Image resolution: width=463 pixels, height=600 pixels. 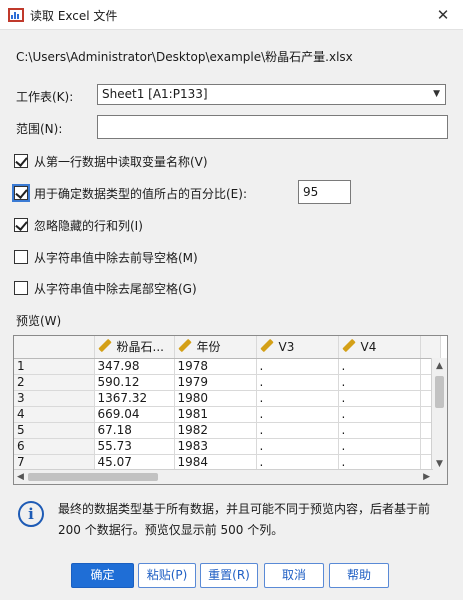 What do you see at coordinates (140, 194) in the screenshot?
I see `option-percent-values-label: 用于确定数据类型的值所占的百分比(E):` at bounding box center [140, 194].